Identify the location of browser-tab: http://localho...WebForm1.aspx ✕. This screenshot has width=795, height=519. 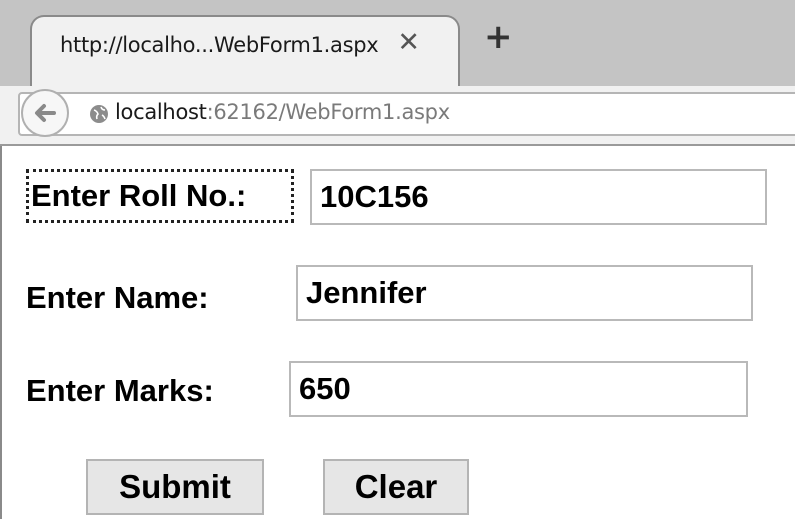
(245, 50).